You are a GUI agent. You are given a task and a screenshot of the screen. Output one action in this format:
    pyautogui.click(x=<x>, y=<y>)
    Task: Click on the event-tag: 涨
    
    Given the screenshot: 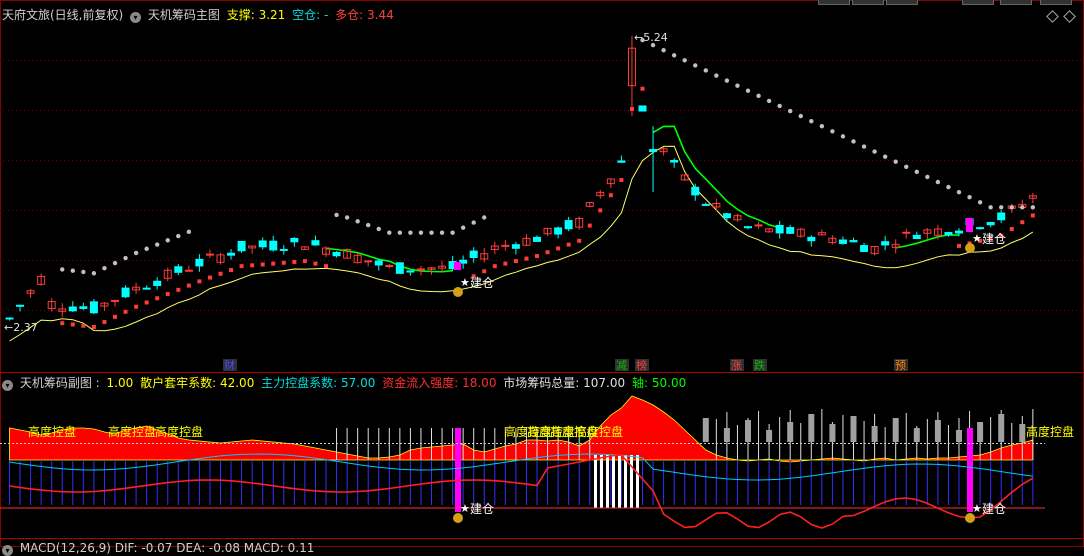 What is the action you would take?
    pyautogui.click(x=736, y=365)
    